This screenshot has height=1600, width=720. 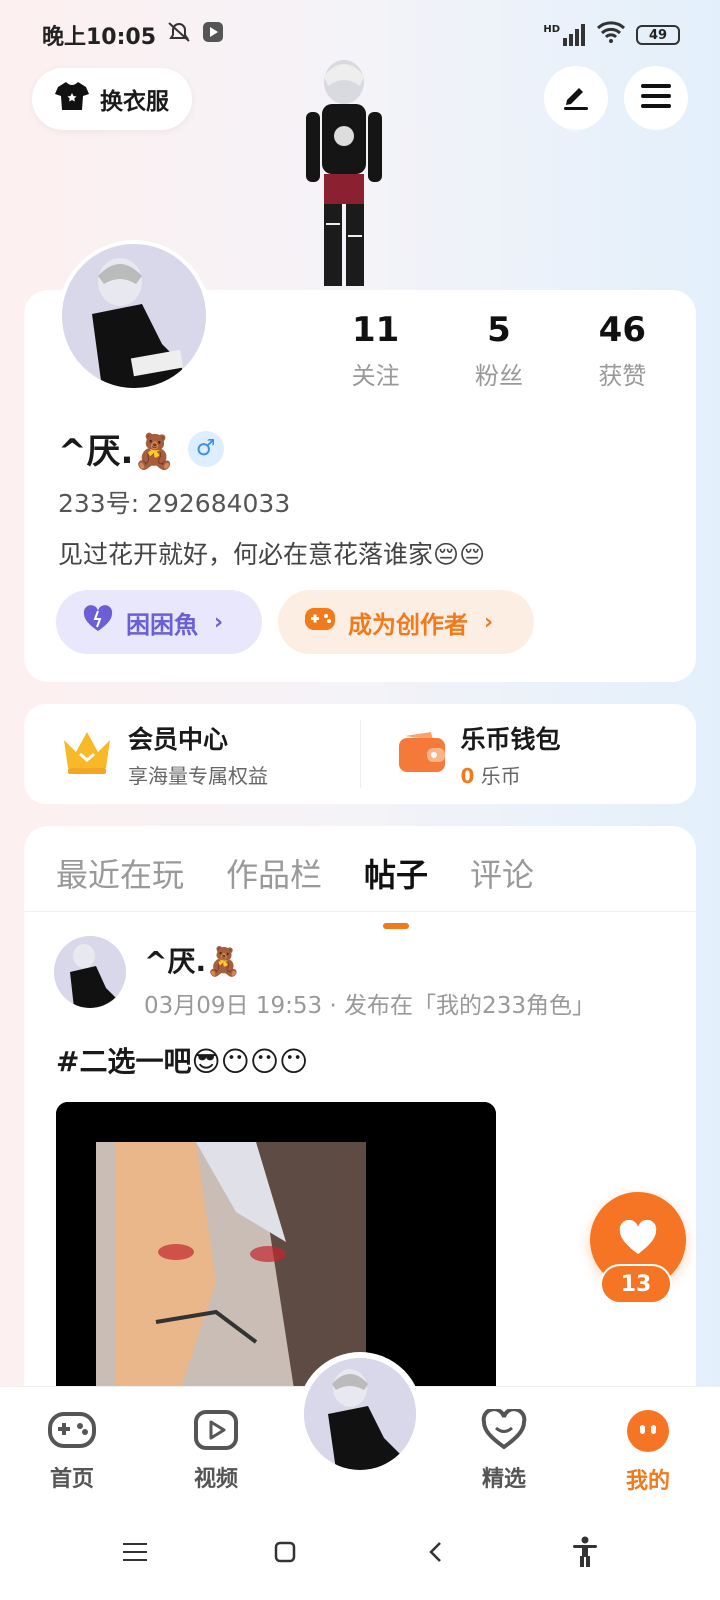 I want to click on tab-comments: 评论, so click(x=502, y=880).